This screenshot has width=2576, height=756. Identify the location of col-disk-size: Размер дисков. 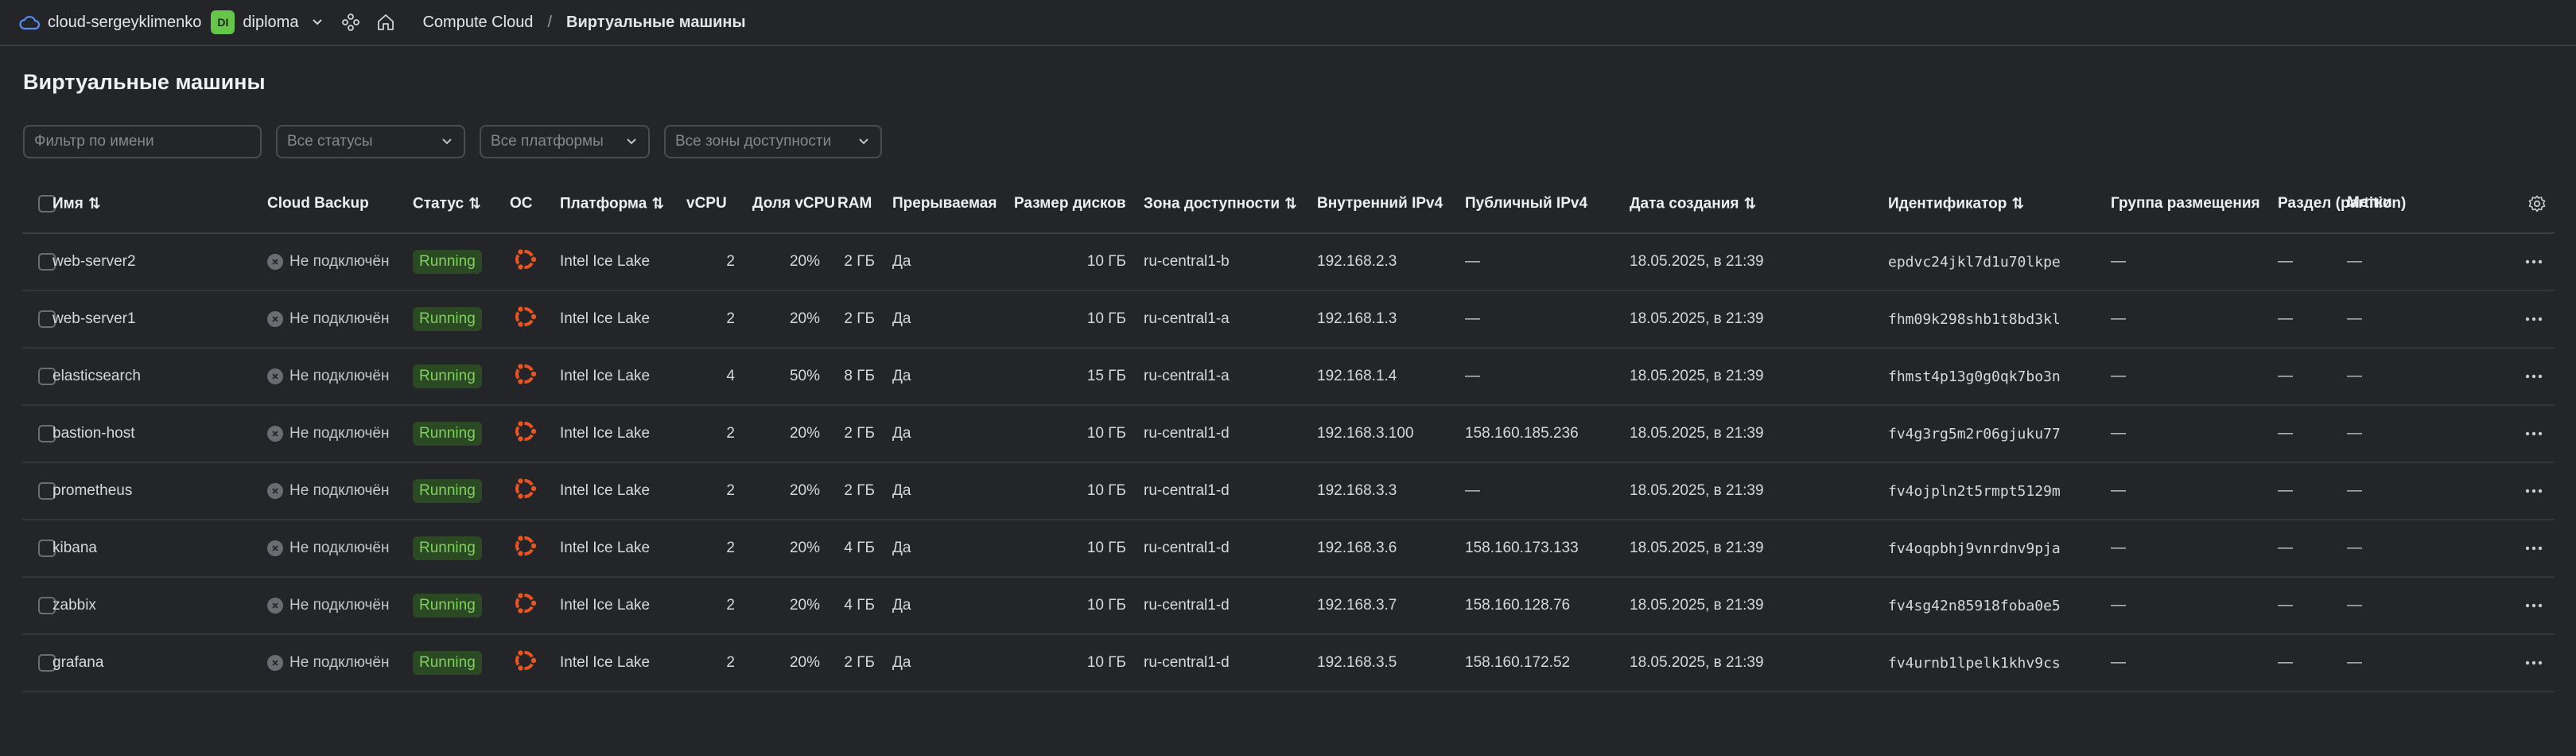
(1079, 204).